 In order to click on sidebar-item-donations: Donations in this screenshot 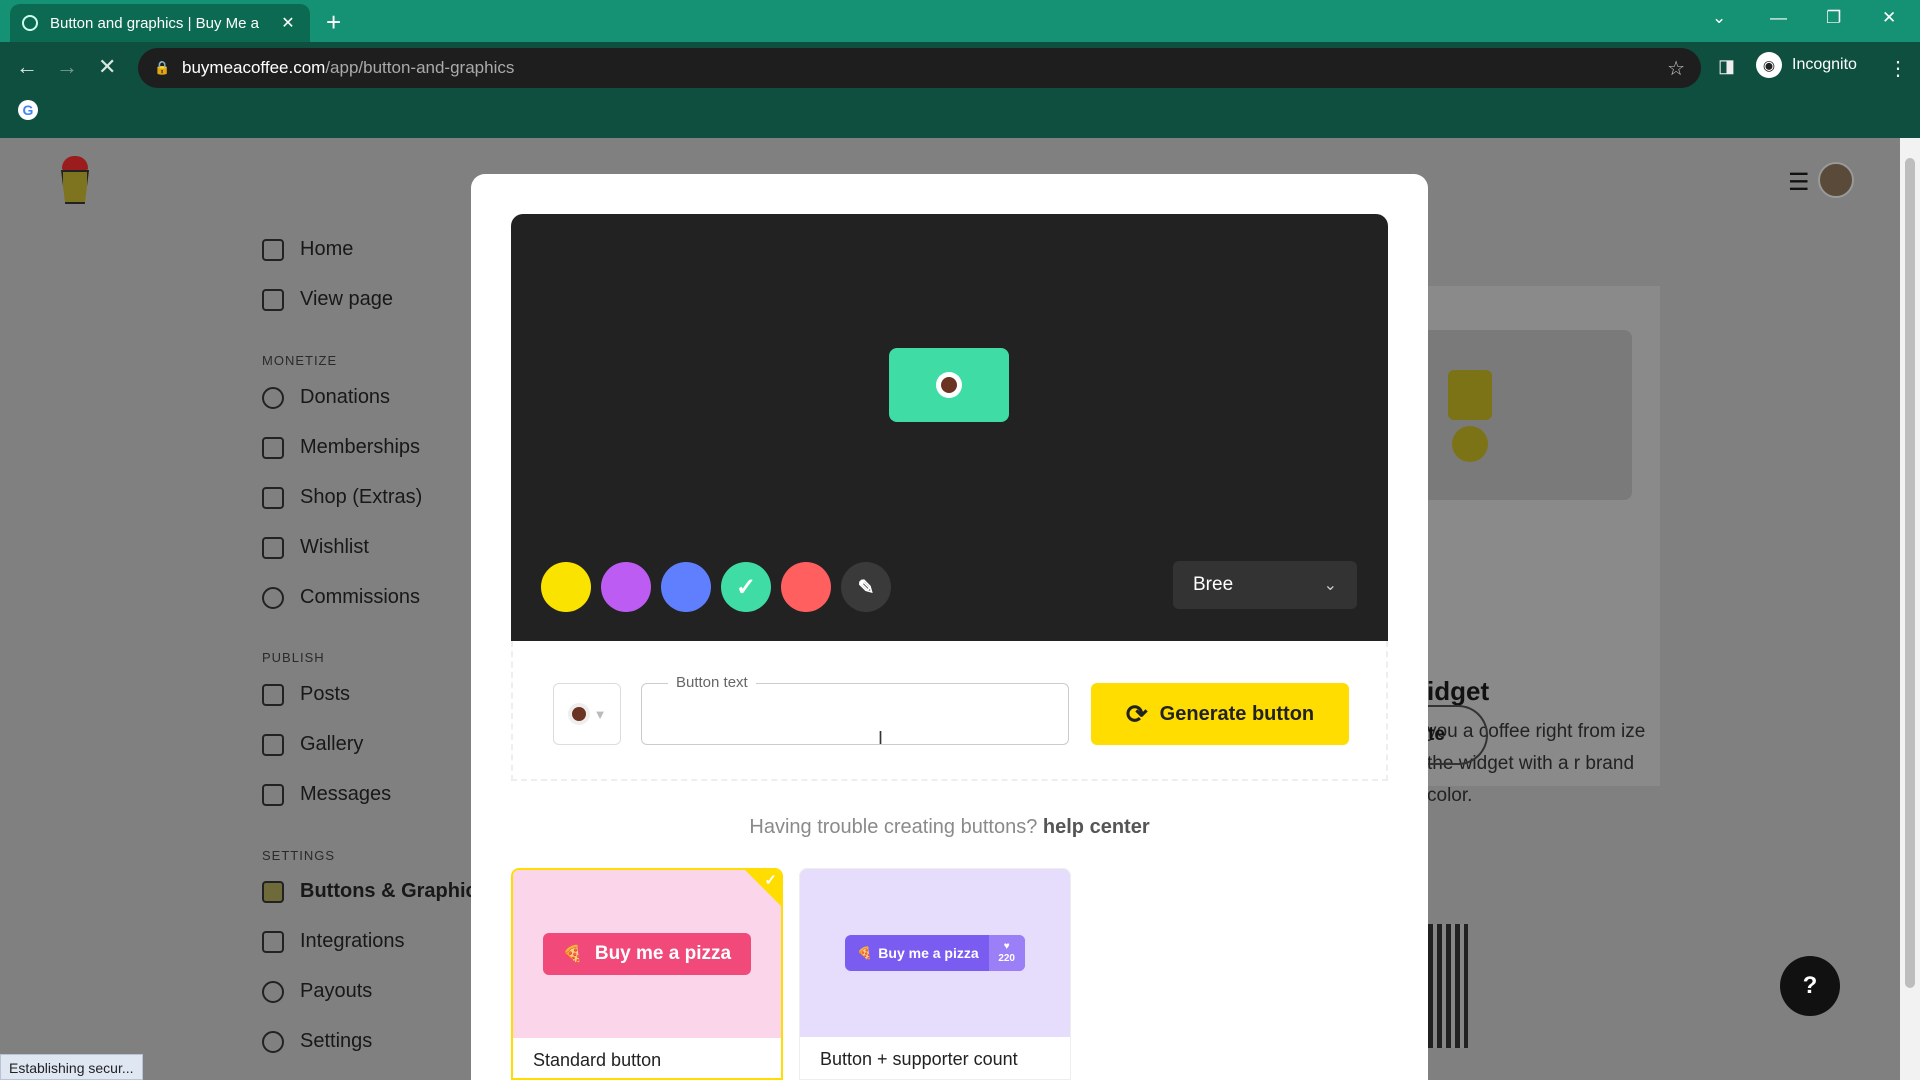, I will do `click(326, 397)`.